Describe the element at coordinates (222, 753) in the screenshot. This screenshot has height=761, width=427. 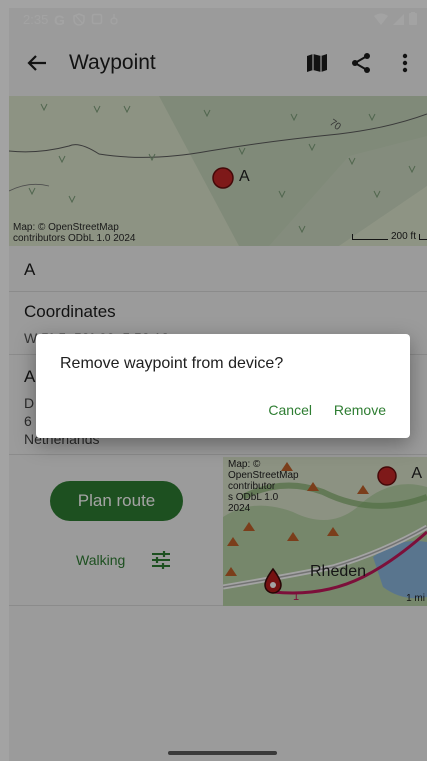
I see `gesture-navigation-bar` at that location.